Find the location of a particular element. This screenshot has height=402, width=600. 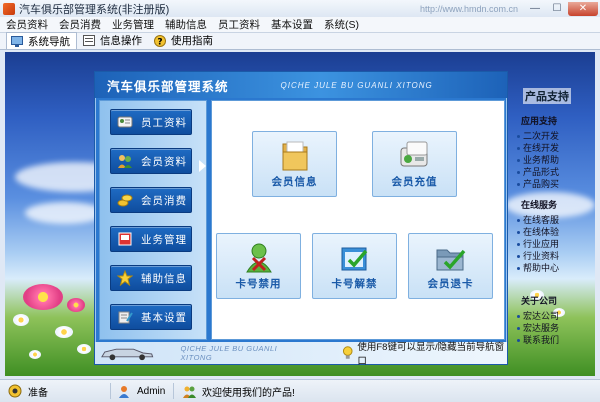

status-user: Admin is located at coordinates (142, 391).